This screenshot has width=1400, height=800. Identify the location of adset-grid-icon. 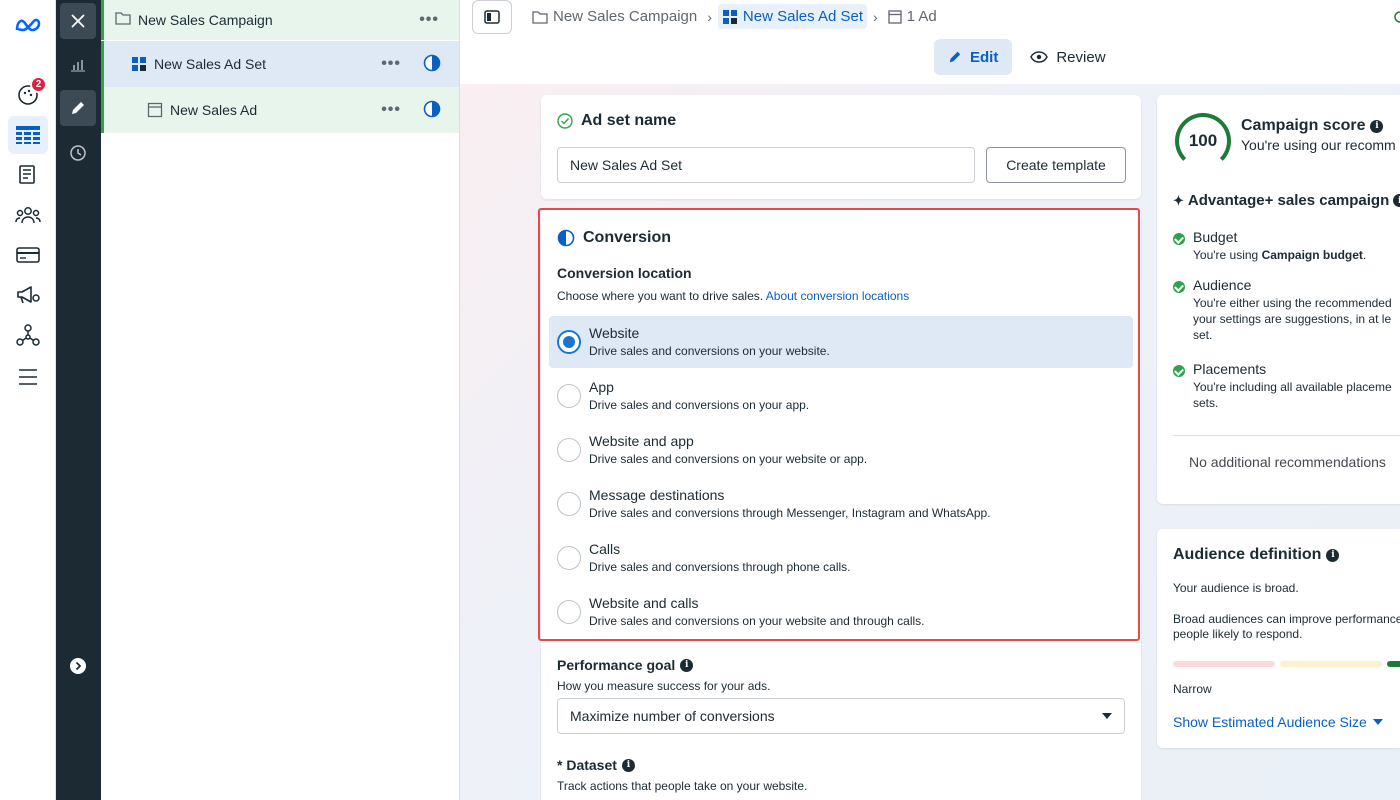
(139, 65).